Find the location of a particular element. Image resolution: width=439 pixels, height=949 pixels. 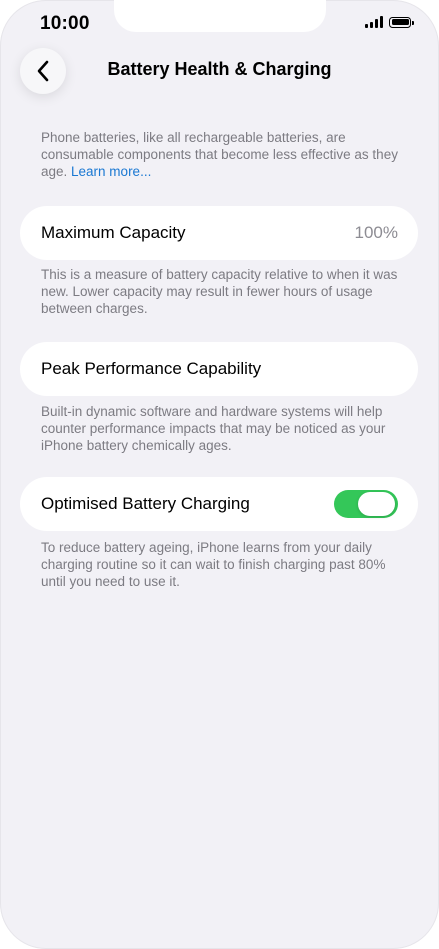

status-icons is located at coordinates (389, 22).